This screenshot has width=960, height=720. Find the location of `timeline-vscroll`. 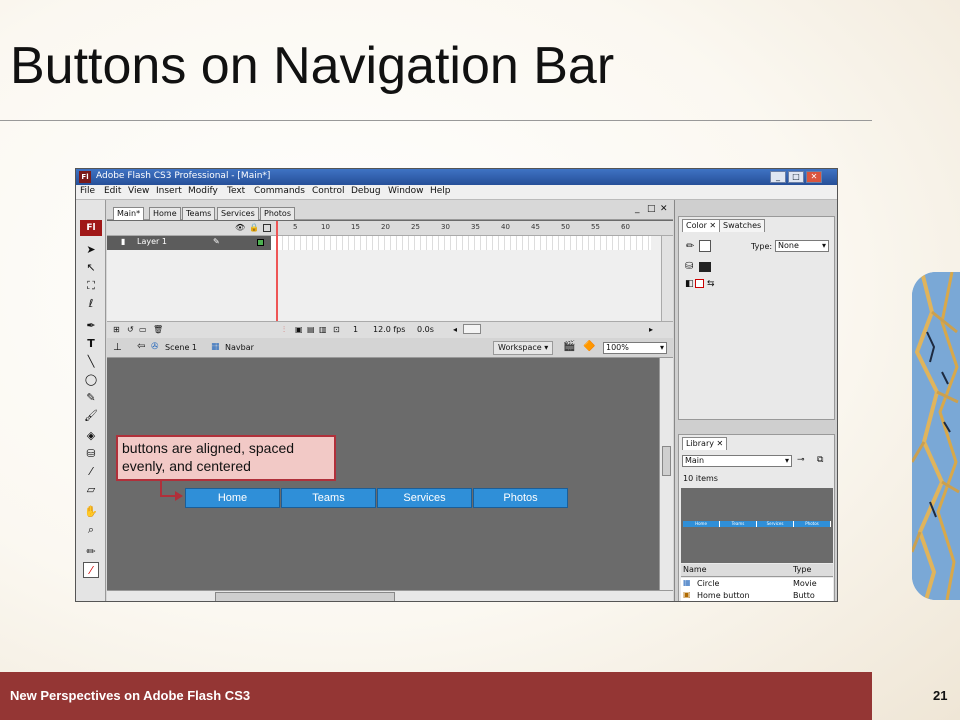

timeline-vscroll is located at coordinates (667, 278).